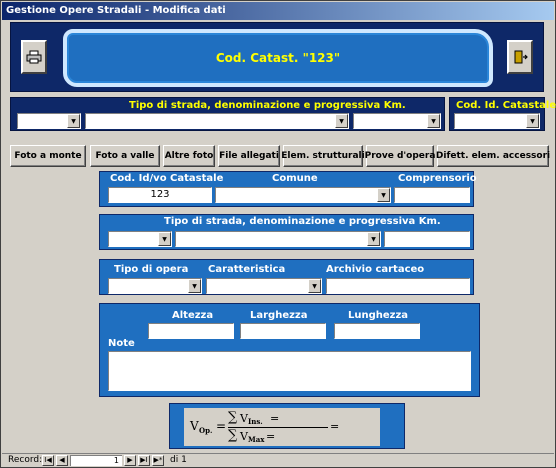 Image resolution: width=556 pixels, height=468 pixels. What do you see at coordinates (295, 178) in the screenshot?
I see `comune-label: Comune` at bounding box center [295, 178].